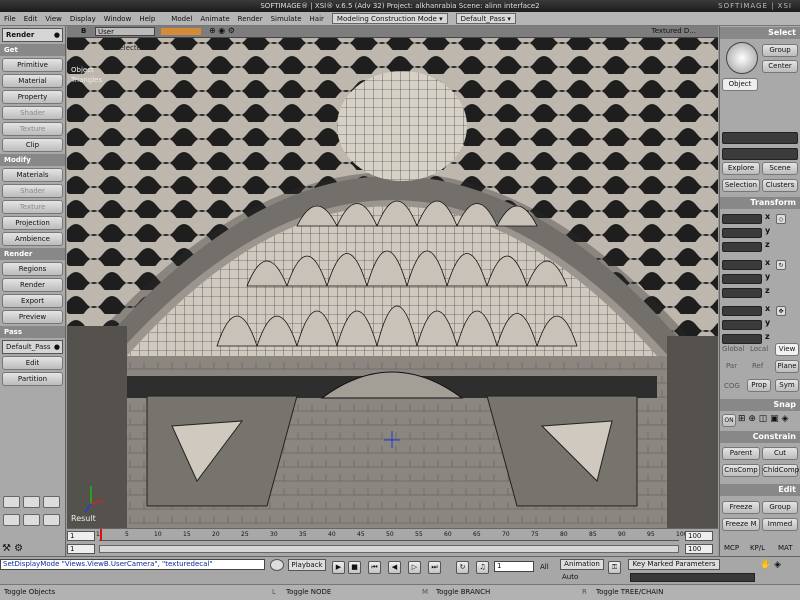 The height and width of the screenshot is (600, 800). Describe the element at coordinates (742, 247) in the screenshot. I see `scale-z-field` at that location.